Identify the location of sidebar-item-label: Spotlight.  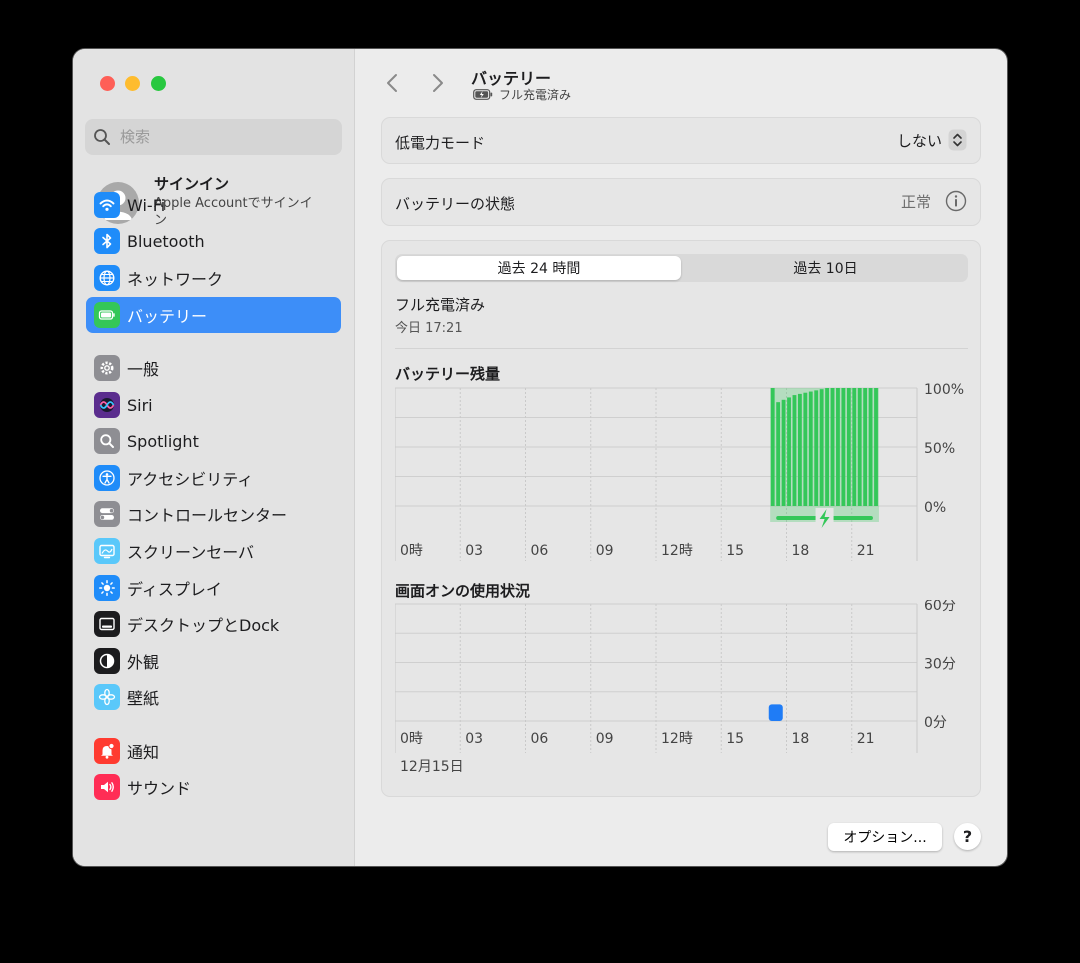
(163, 441).